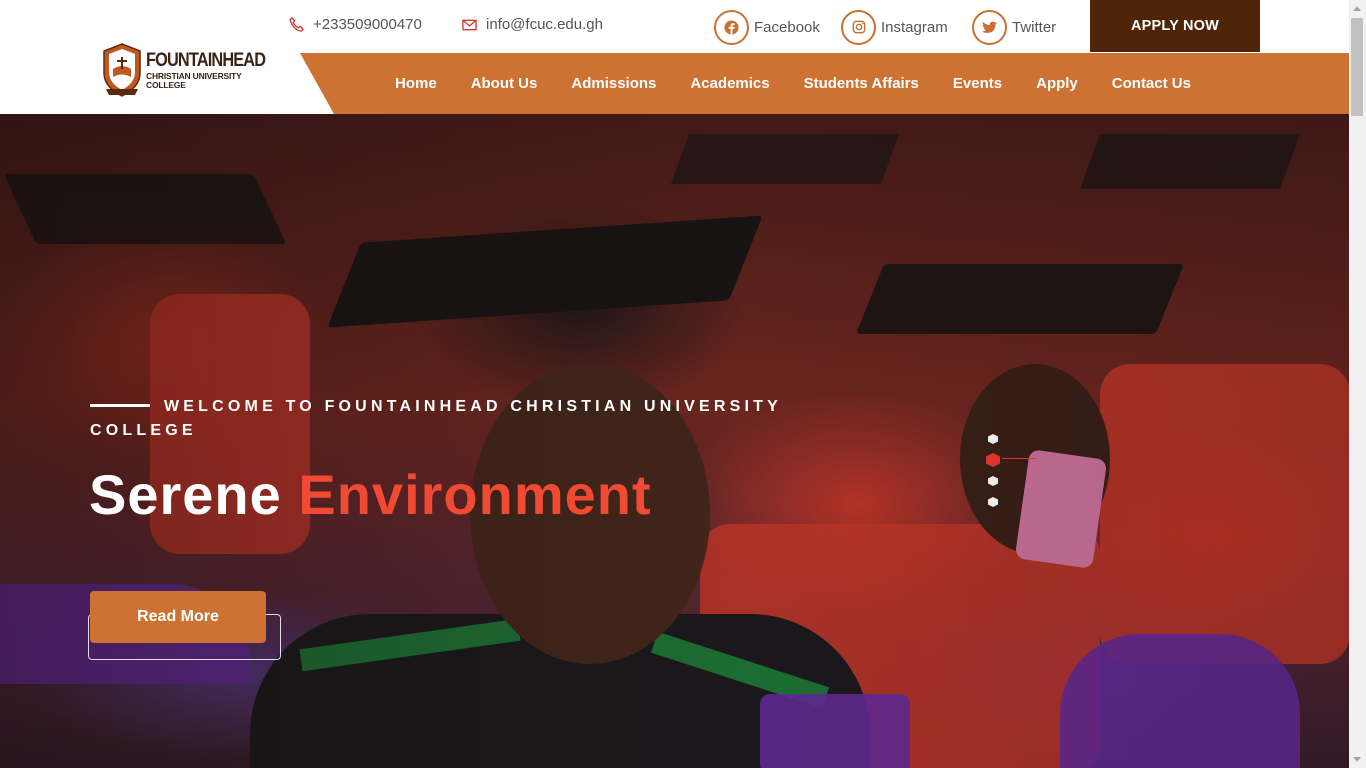 This screenshot has height=768, width=1366. Describe the element at coordinates (977, 83) in the screenshot. I see `nav-item-events: Events` at that location.